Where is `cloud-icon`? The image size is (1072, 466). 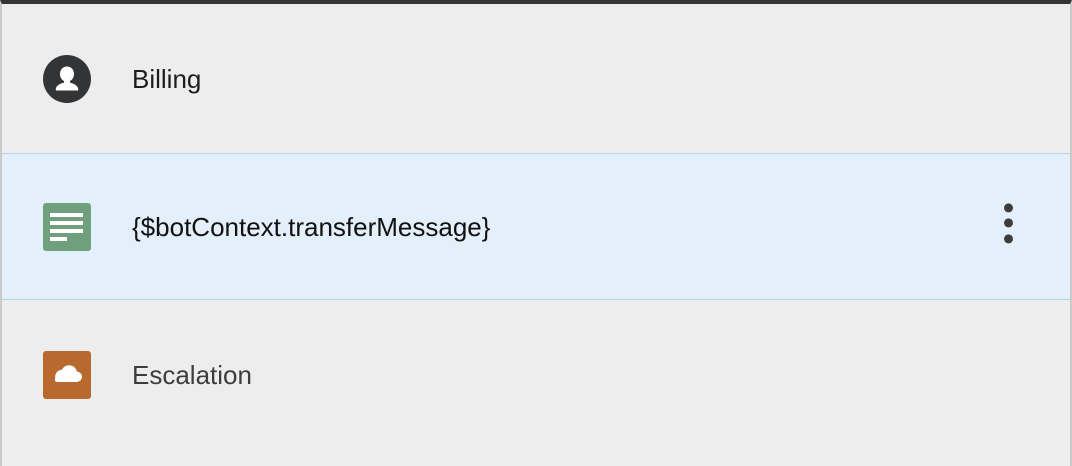 cloud-icon is located at coordinates (67, 375).